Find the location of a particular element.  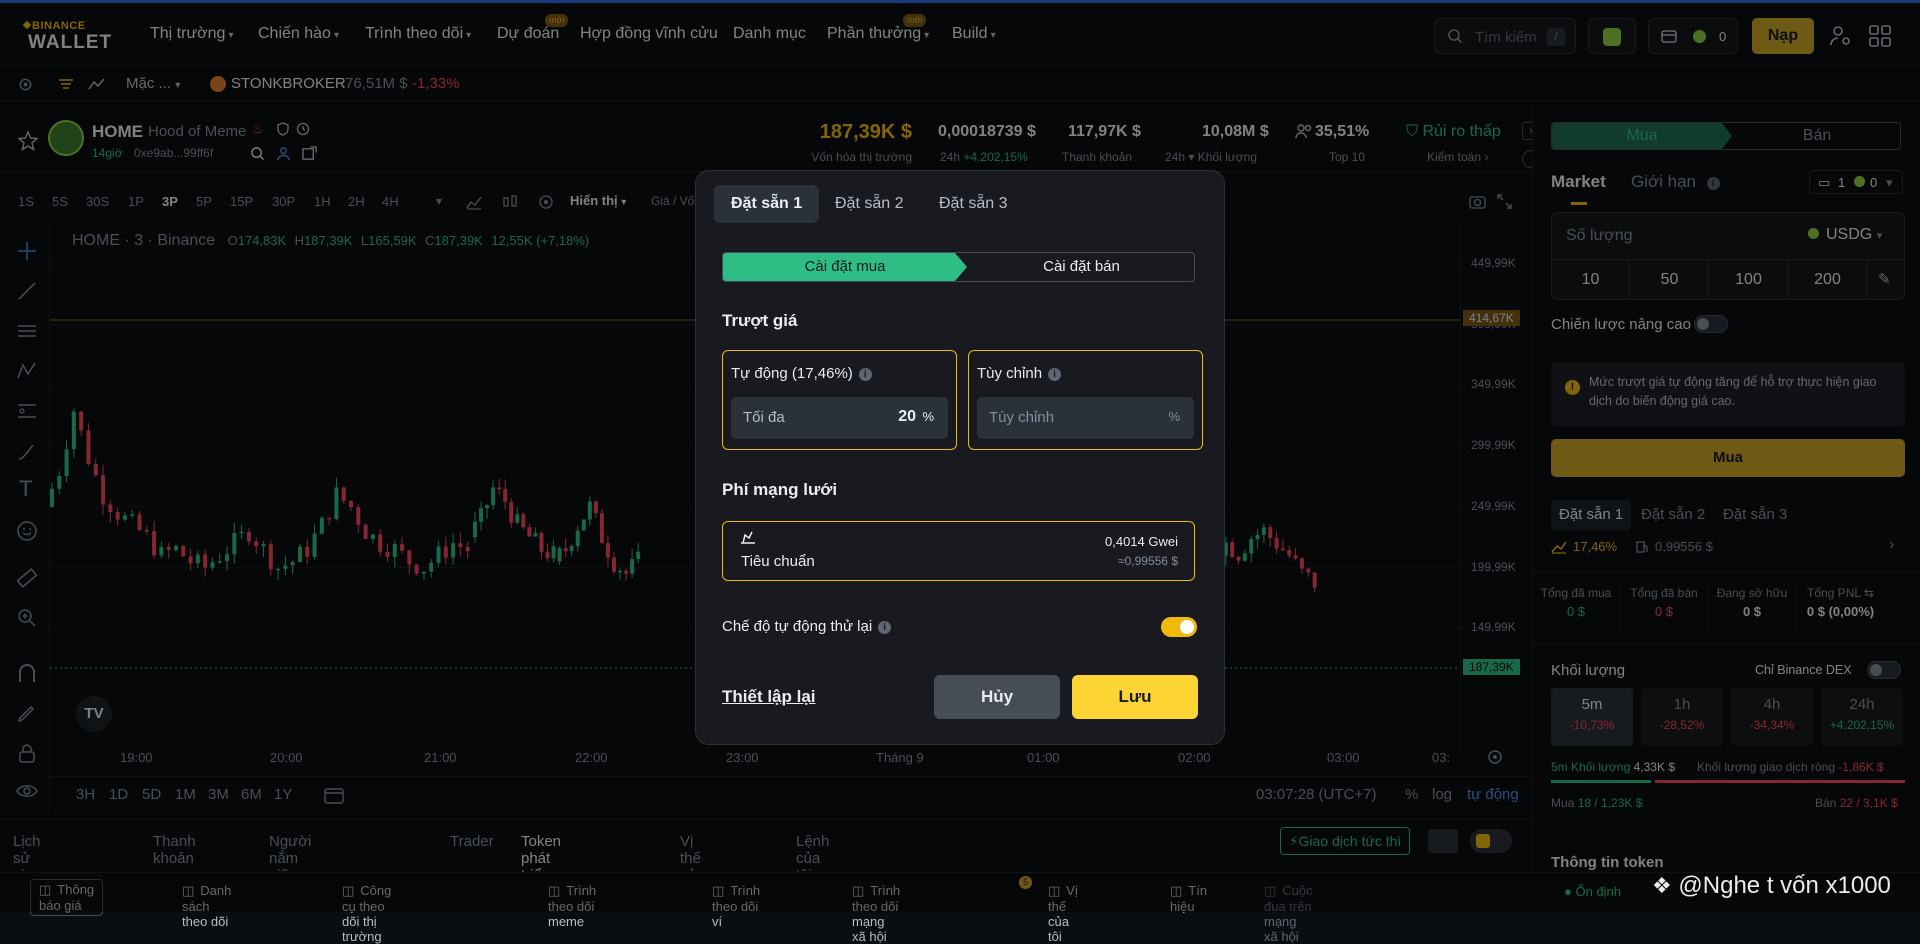

auto-slippage-box: Tự động (17,46%) i Tối đa 20 % is located at coordinates (839, 400).